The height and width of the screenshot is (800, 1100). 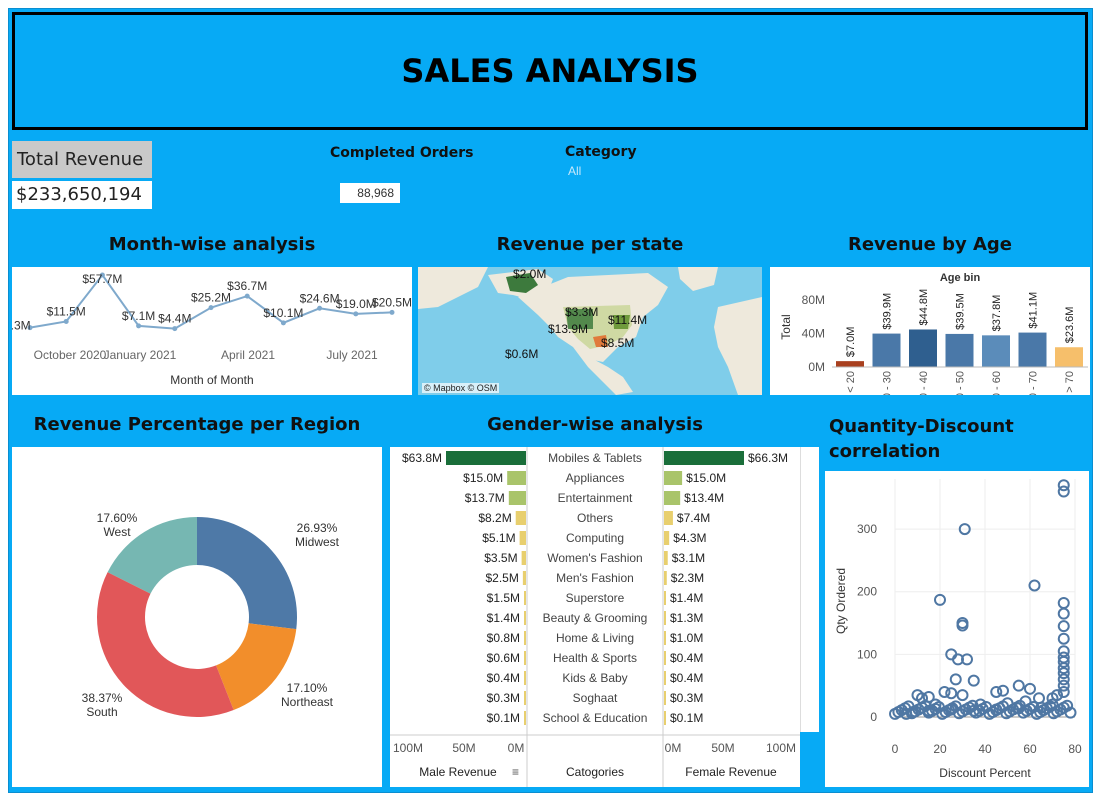 What do you see at coordinates (924, 307) in the screenshot?
I see `age-bar-label: $44.8M` at bounding box center [924, 307].